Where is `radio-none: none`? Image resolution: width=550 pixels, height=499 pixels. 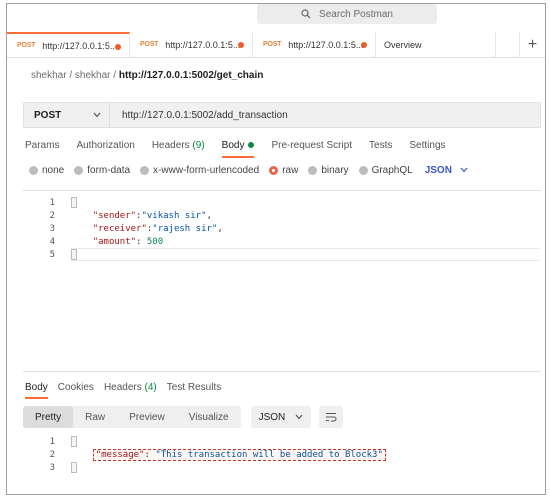
radio-none: none is located at coordinates (46, 170).